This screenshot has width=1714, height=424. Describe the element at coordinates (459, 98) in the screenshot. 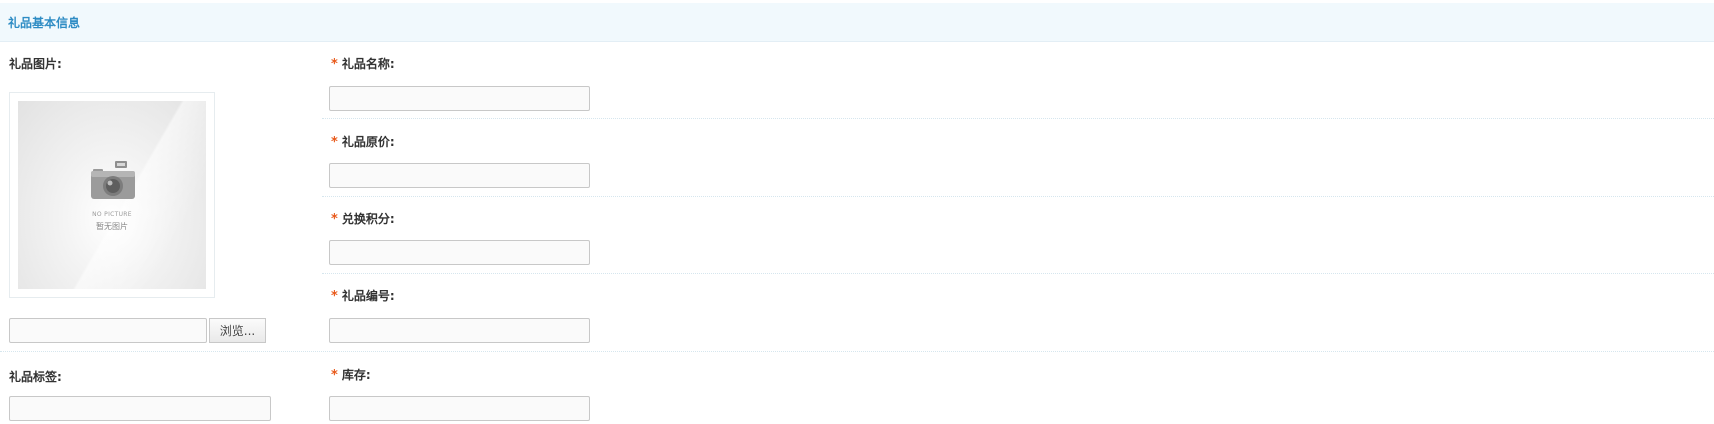

I see `gift-name-input` at that location.